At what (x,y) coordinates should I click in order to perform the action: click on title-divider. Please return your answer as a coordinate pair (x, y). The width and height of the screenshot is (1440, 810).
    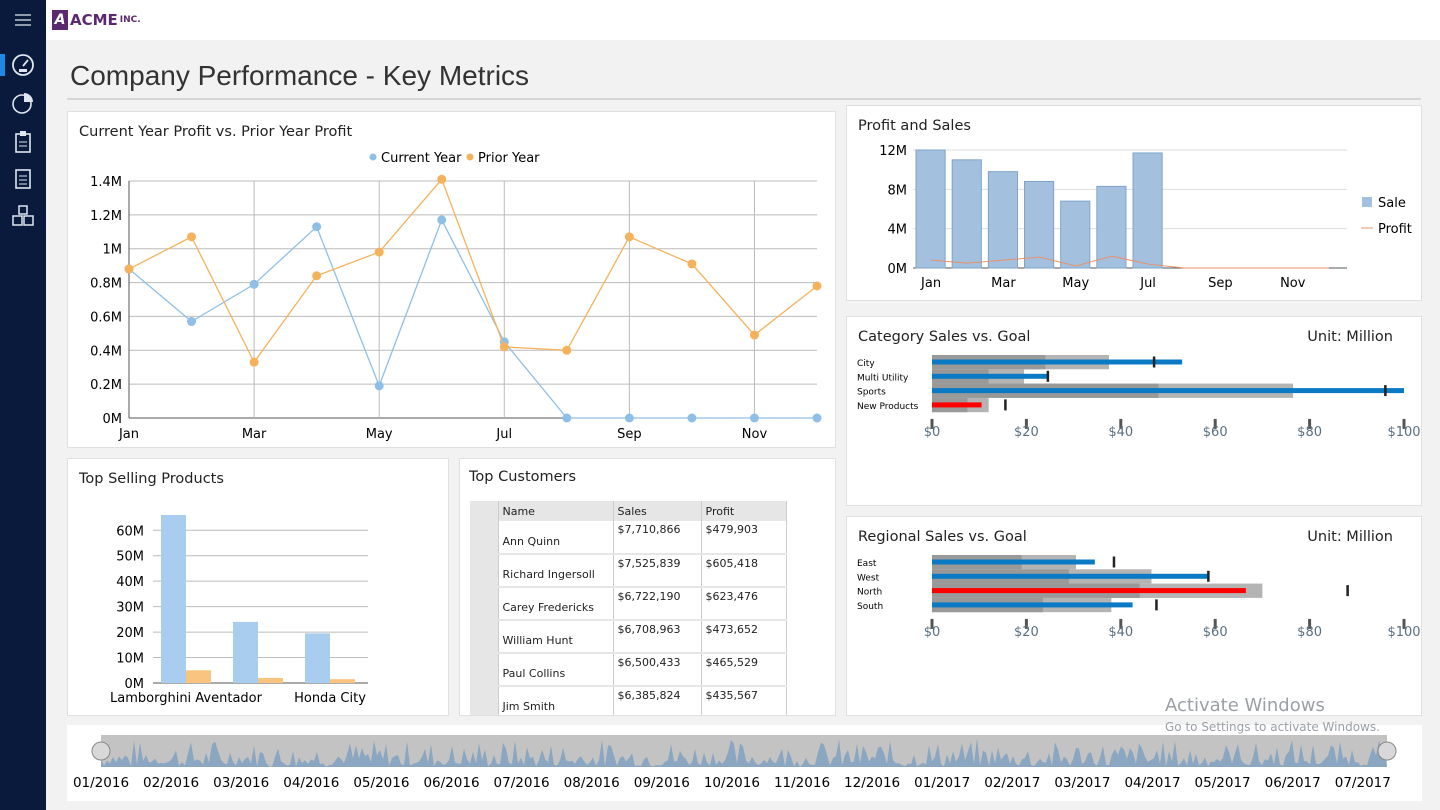
    Looking at the image, I should click on (744, 99).